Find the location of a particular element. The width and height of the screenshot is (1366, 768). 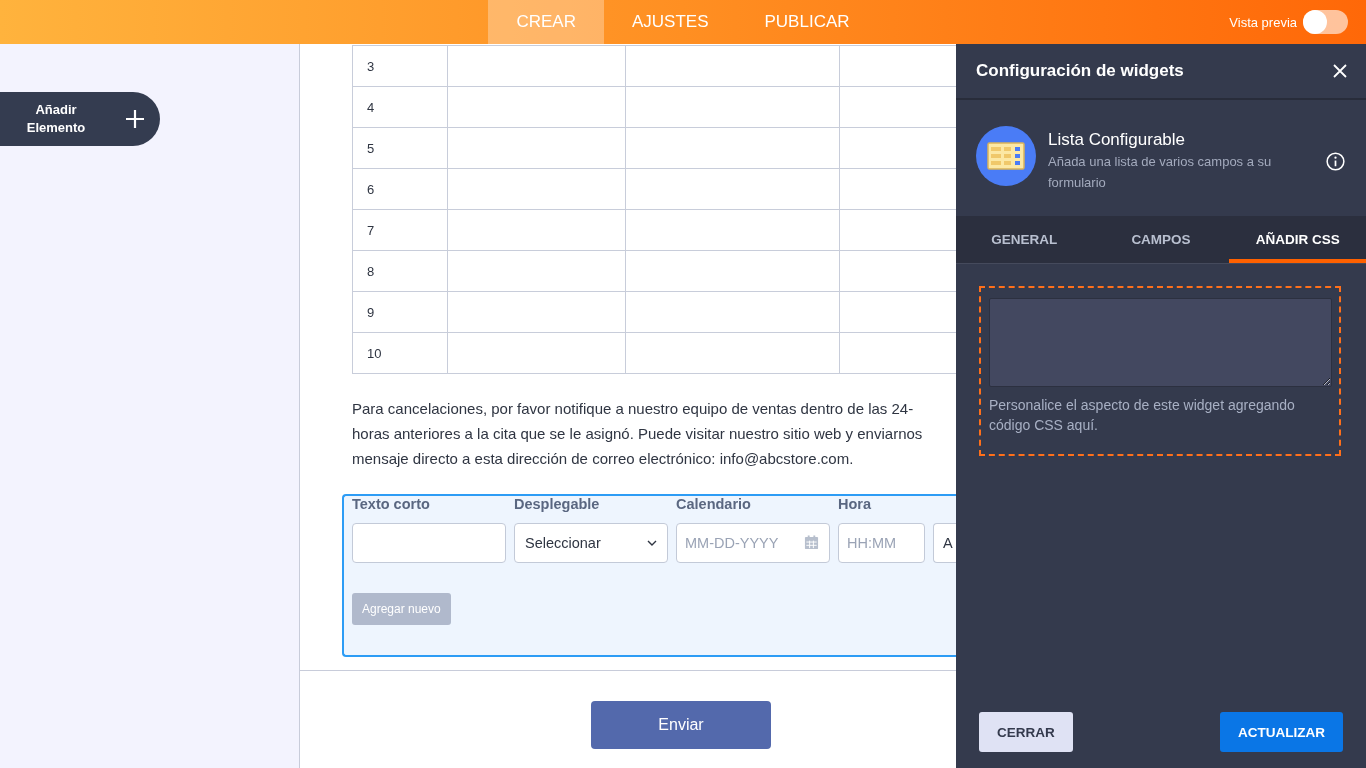

field-label: Hora is located at coordinates (855, 504).